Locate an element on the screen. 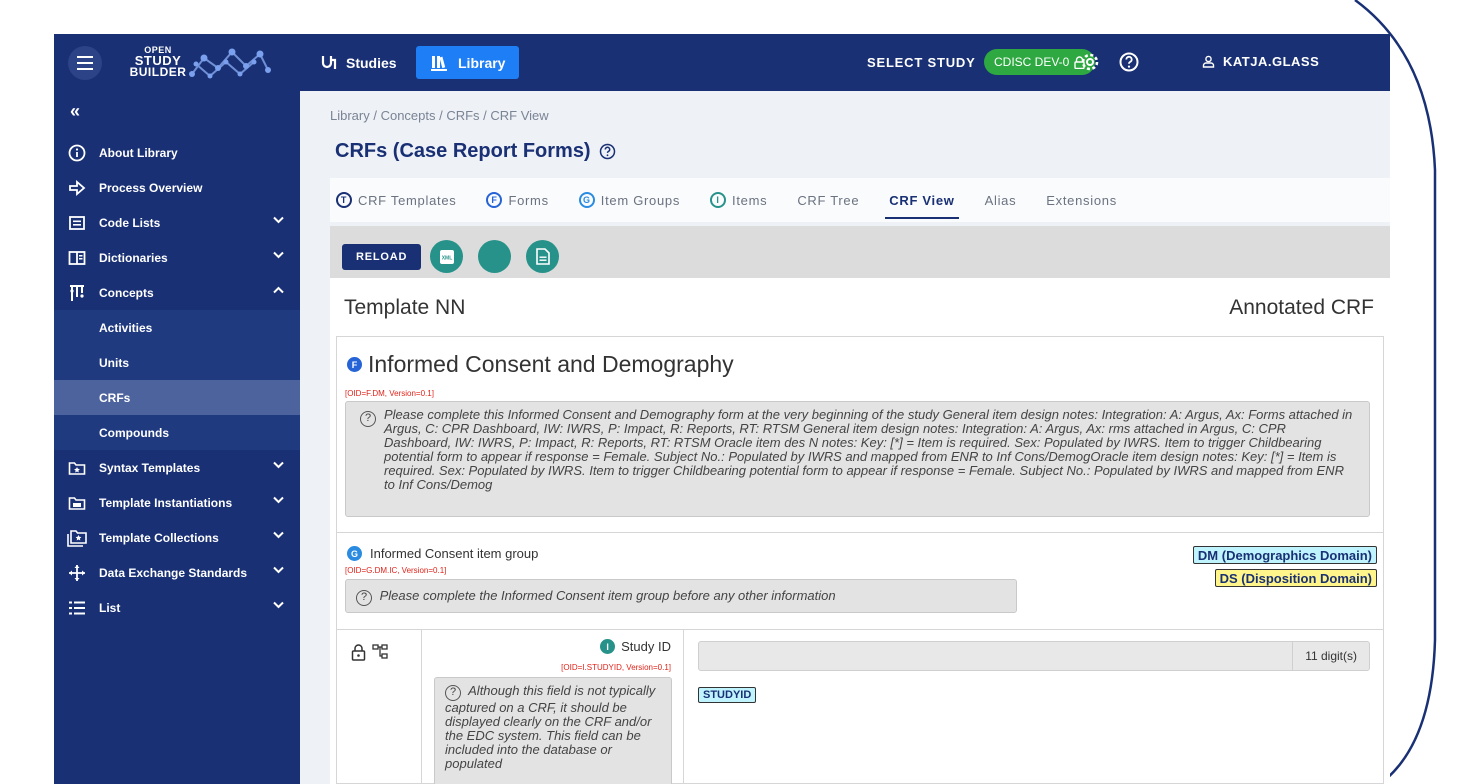  tab-extensions: Extensions is located at coordinates (1081, 200).